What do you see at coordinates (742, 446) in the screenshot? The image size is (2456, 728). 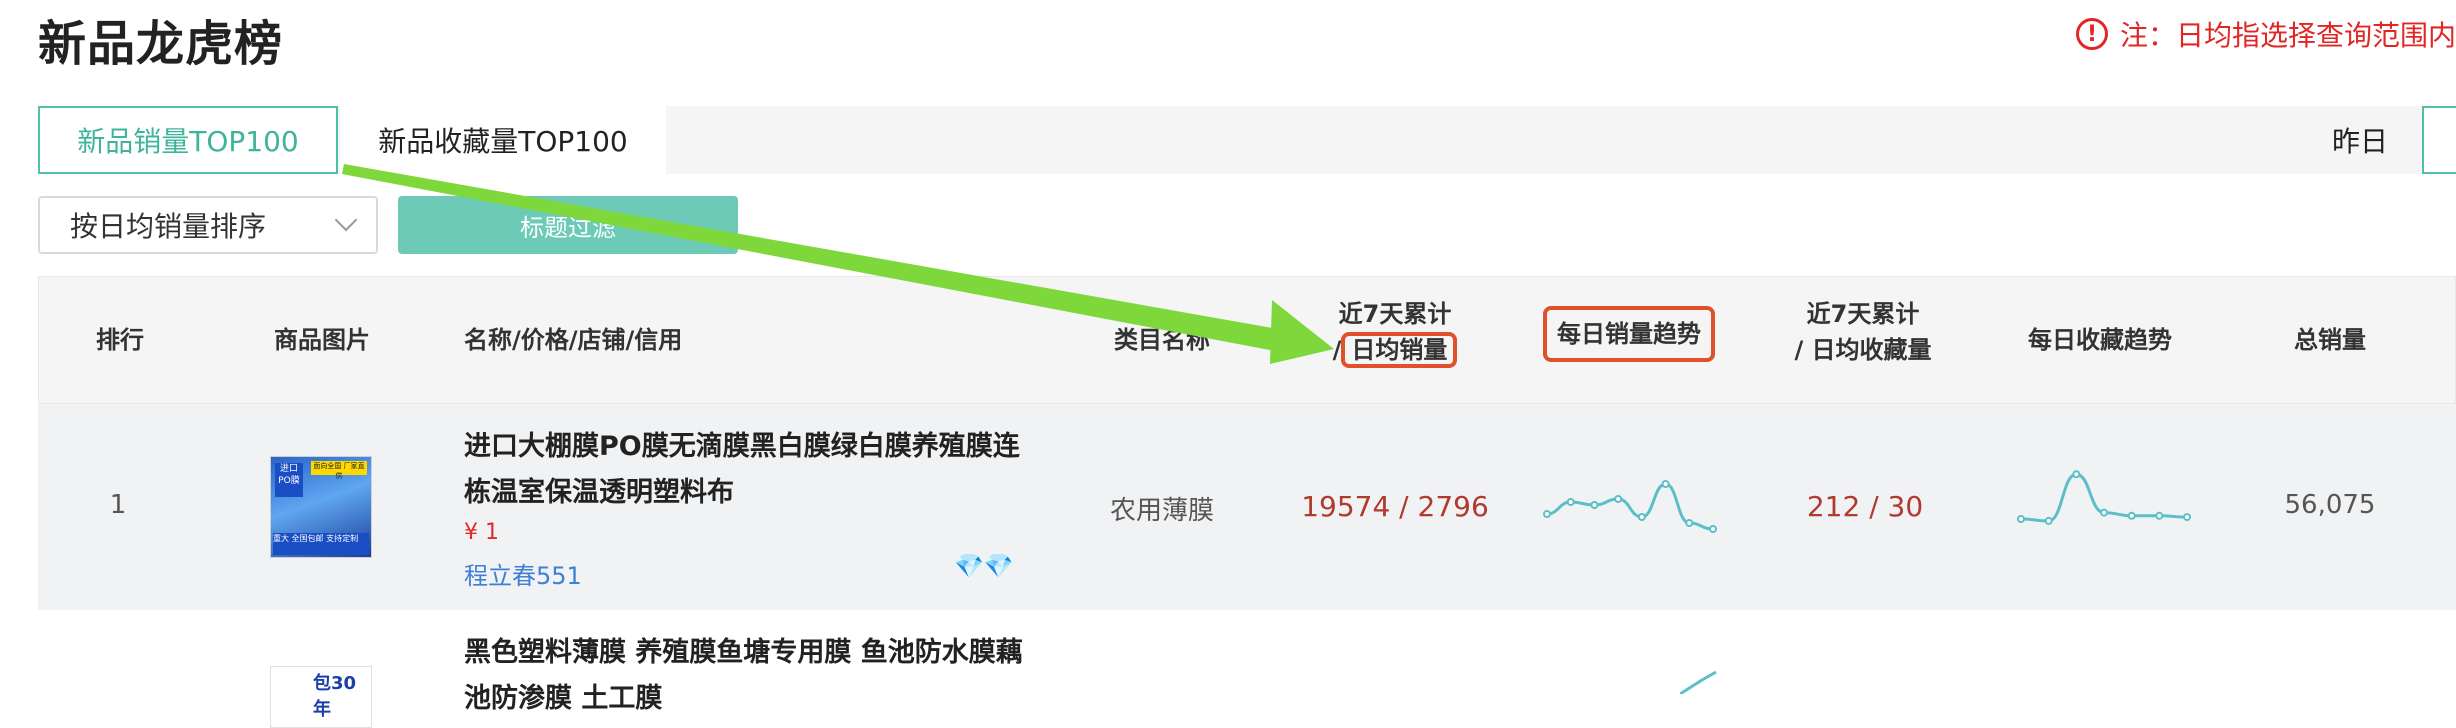 I see `product-name-line1: 进口大棚膜PO膜无滴膜黑白膜绿白膜养殖膜连` at bounding box center [742, 446].